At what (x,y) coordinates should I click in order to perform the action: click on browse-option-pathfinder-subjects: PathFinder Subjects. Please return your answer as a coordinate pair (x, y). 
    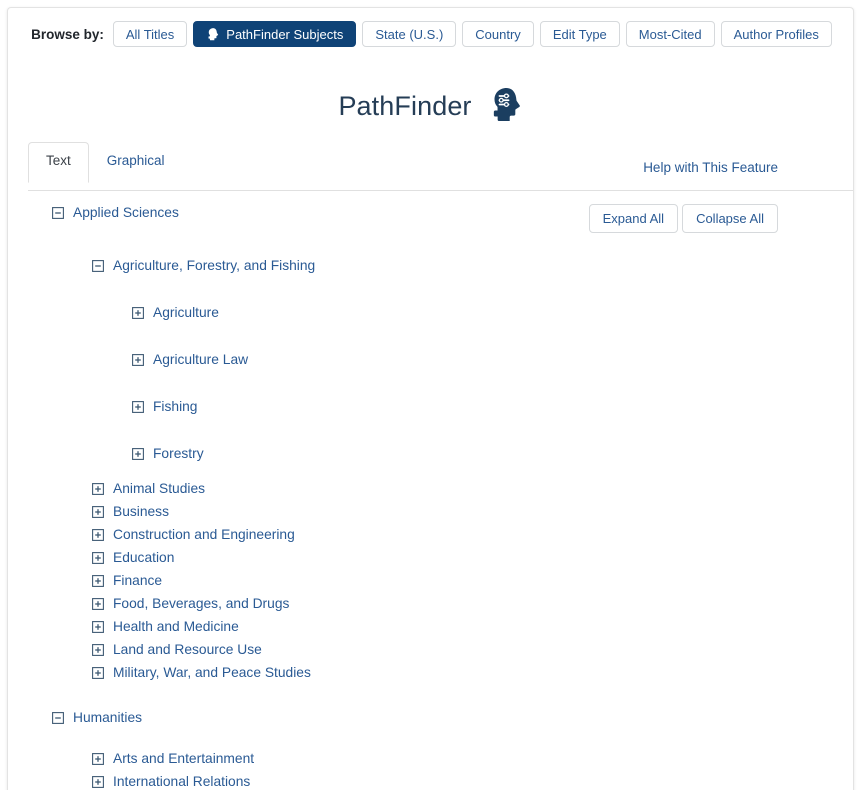
    Looking at the image, I should click on (275, 34).